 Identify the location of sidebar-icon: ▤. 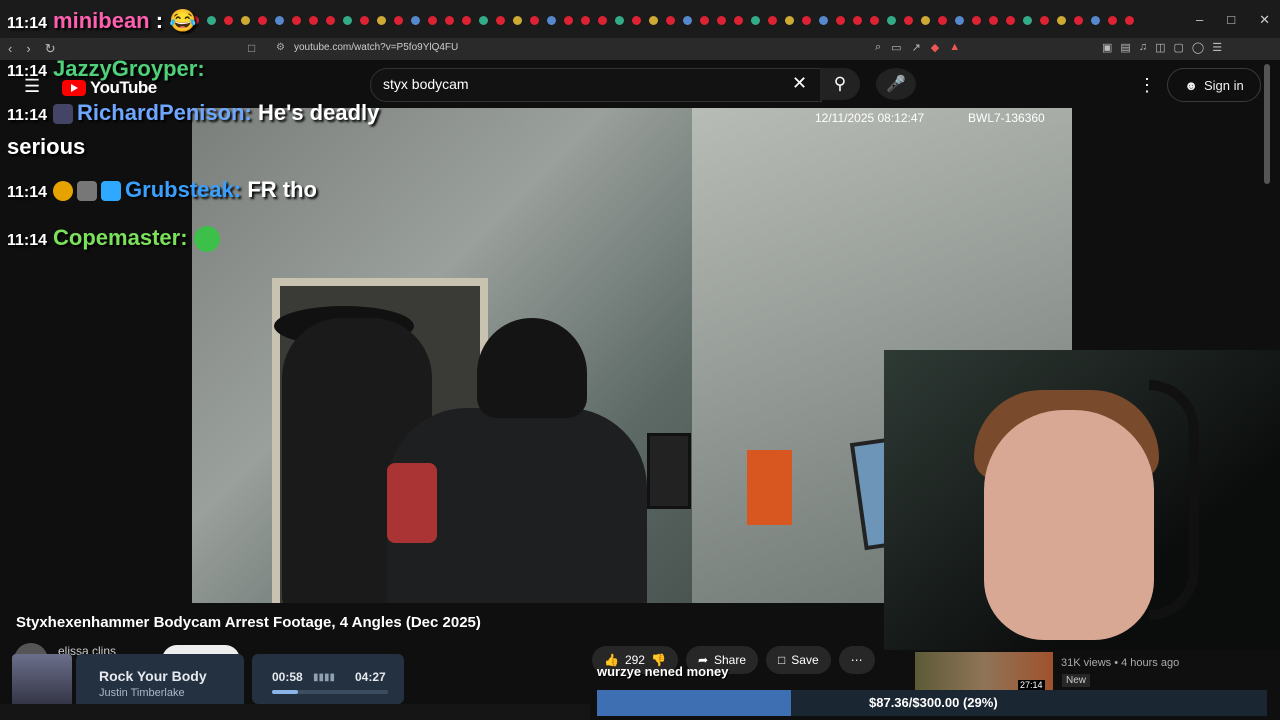
(1125, 47).